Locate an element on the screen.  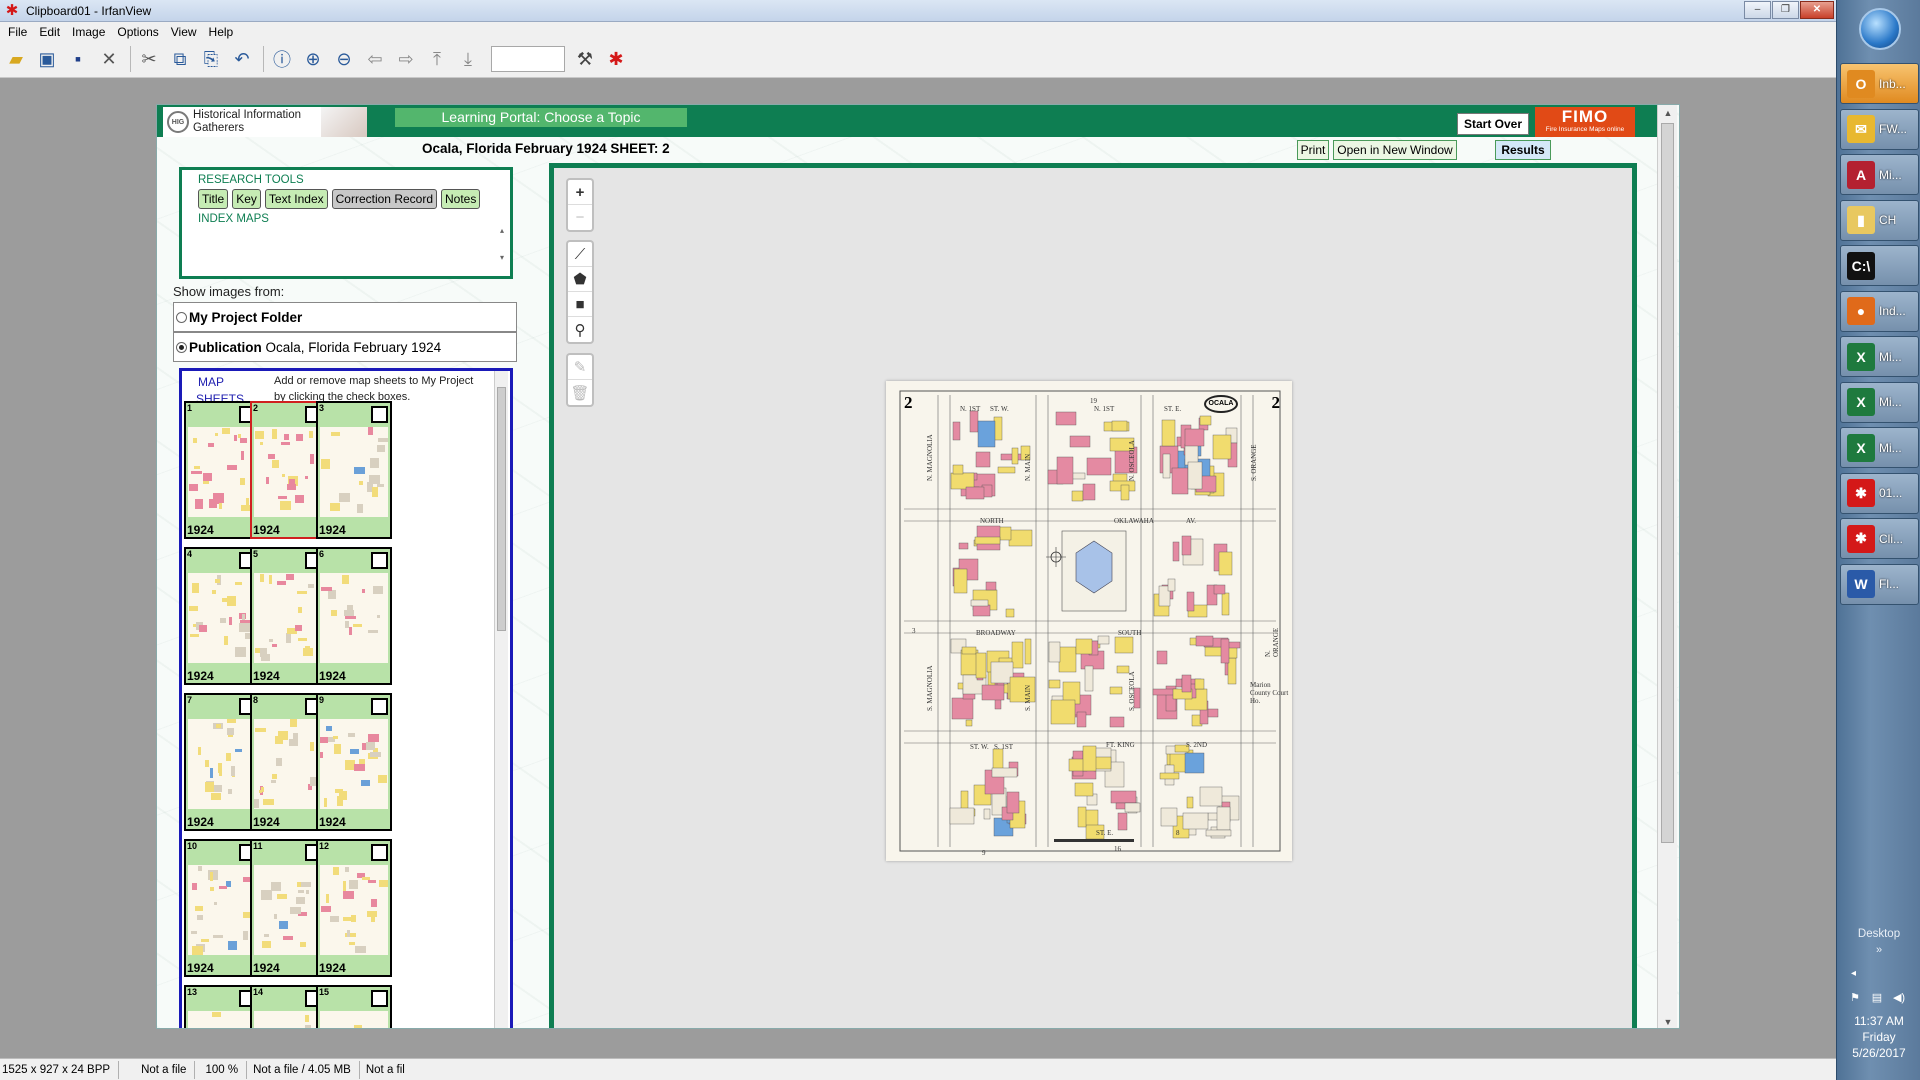
minimize-button: – is located at coordinates (1757, 10).